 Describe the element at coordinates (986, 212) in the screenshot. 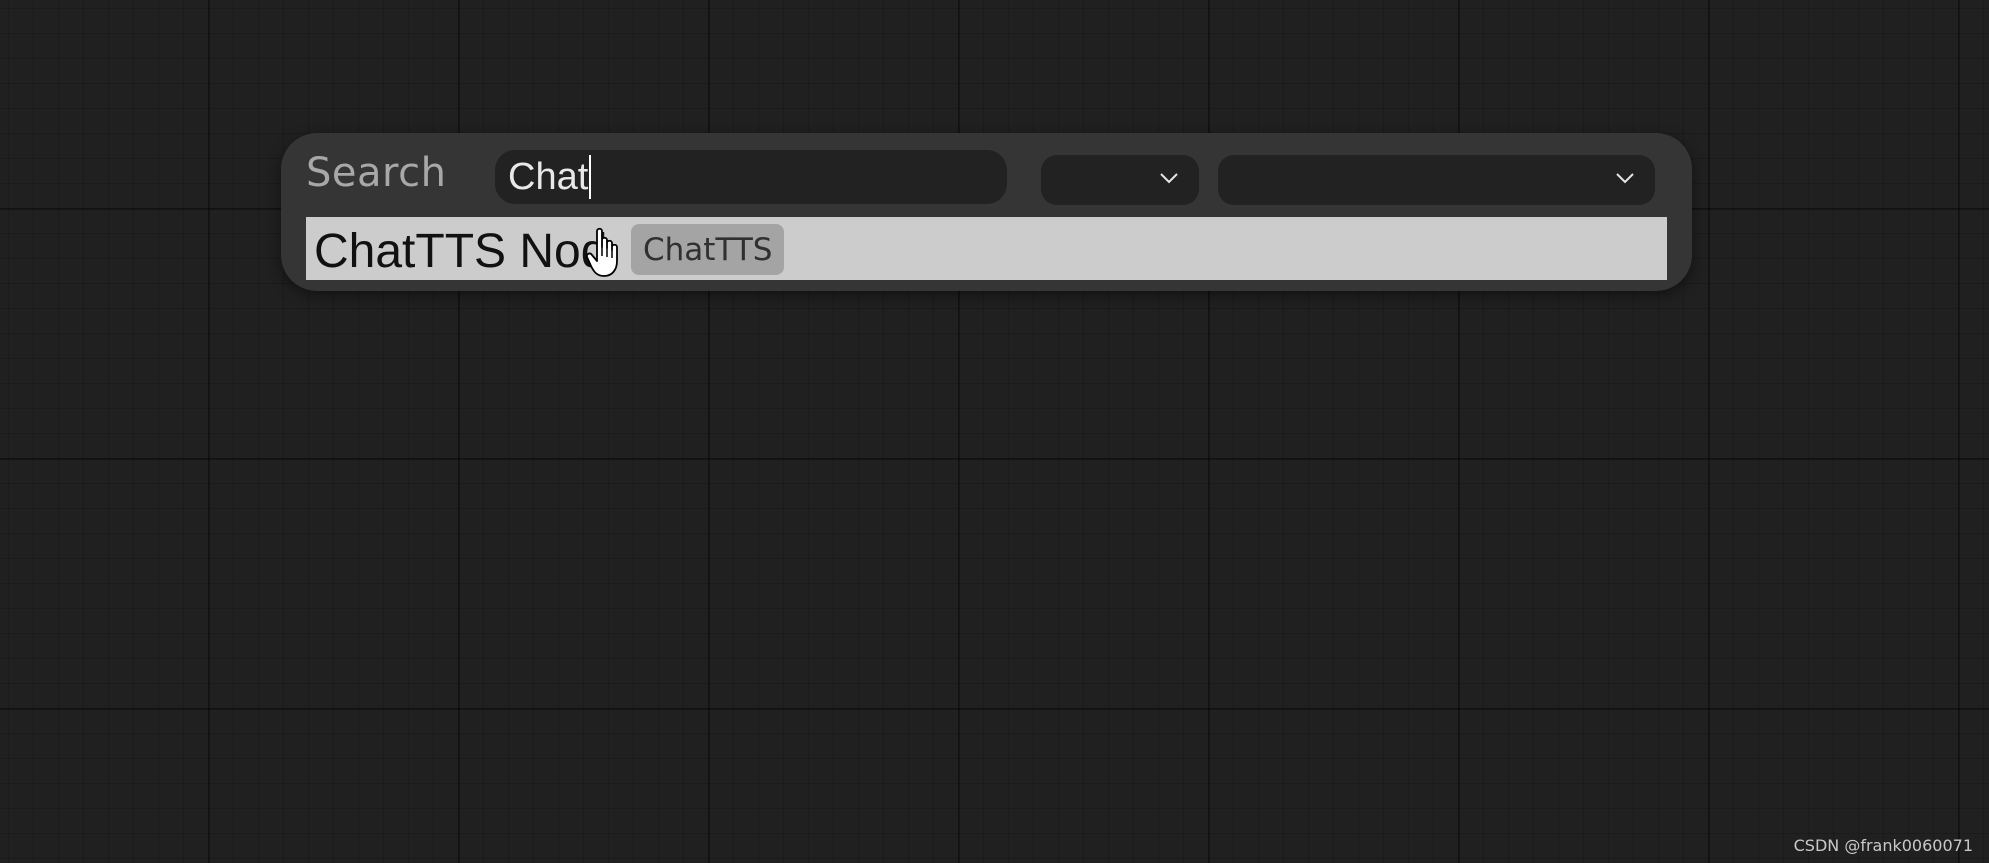

I see `node-search-dialog: Search Chat ChatTTS Nod ChatTTS` at that location.